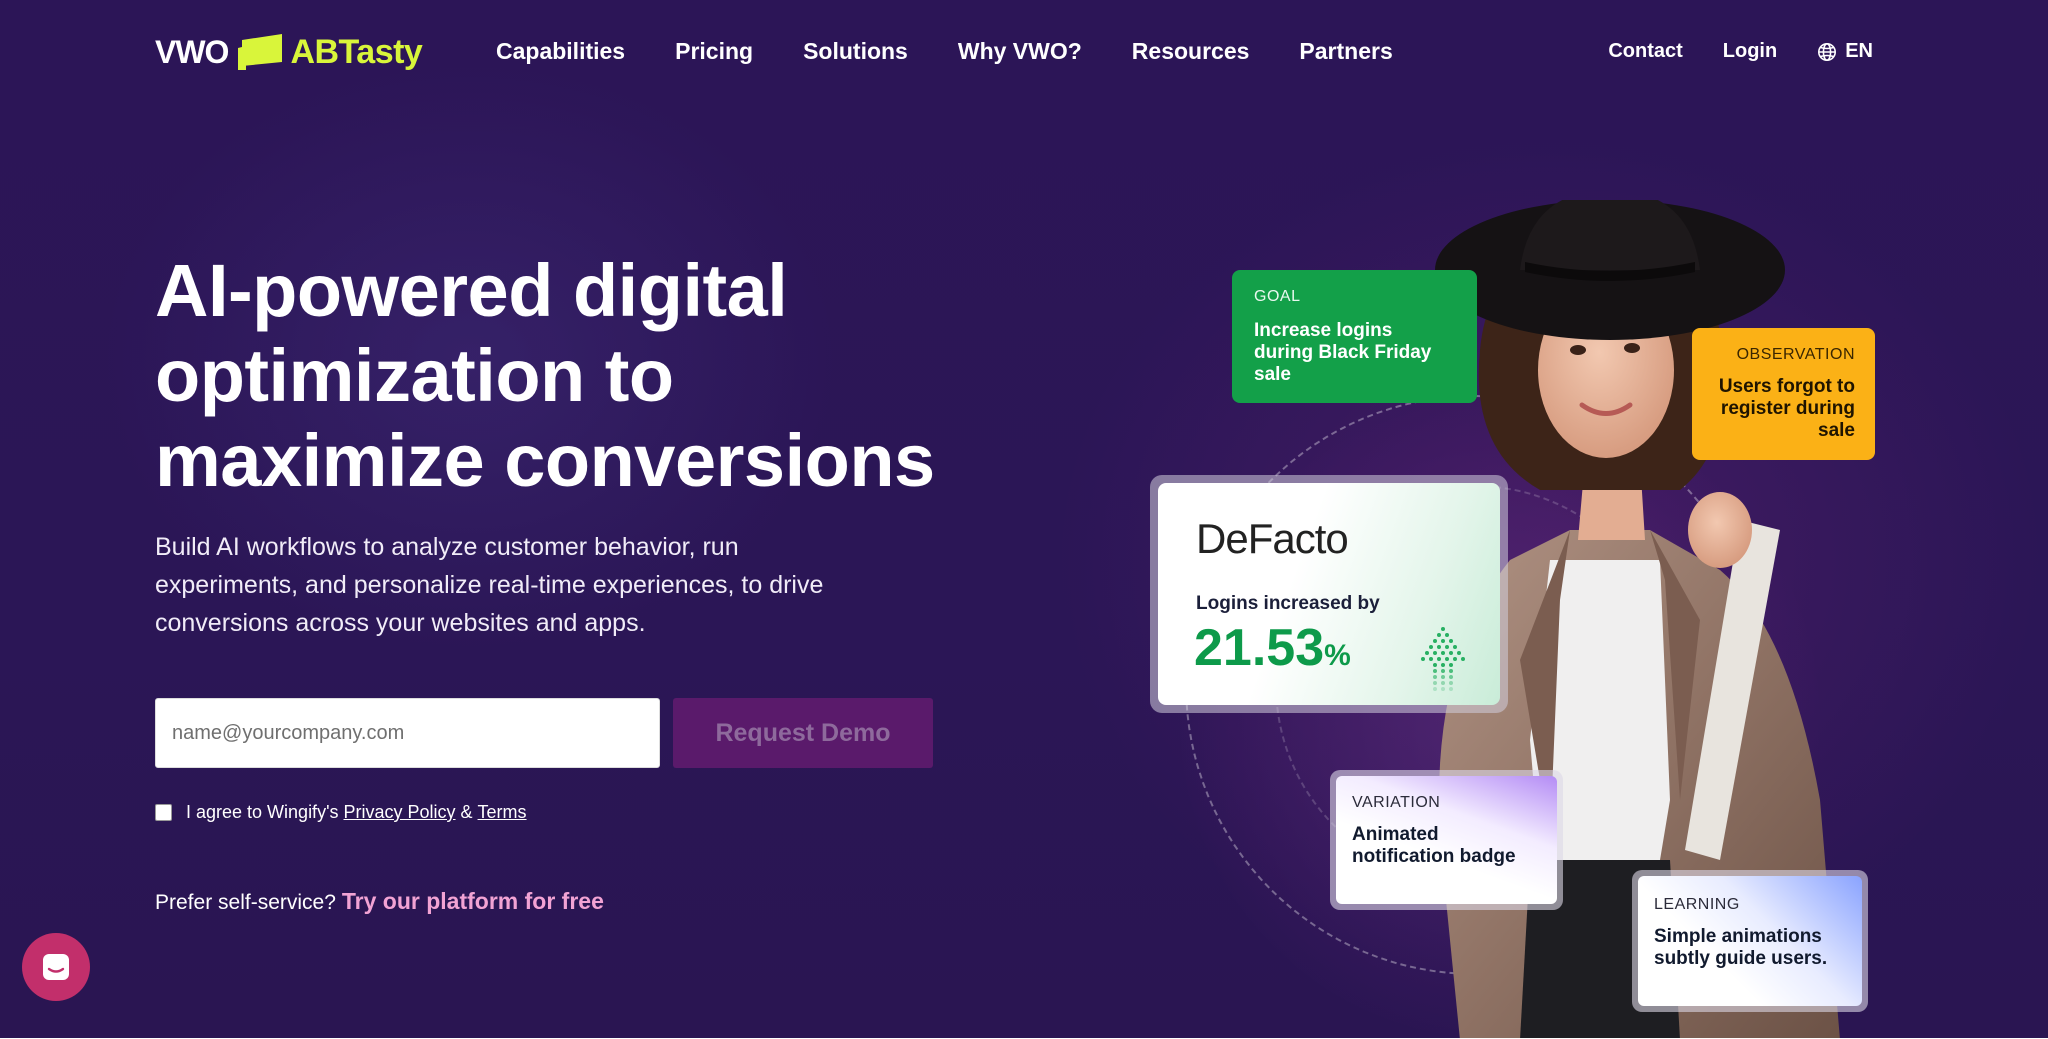  Describe the element at coordinates (407, 733) in the screenshot. I see `email-input` at that location.